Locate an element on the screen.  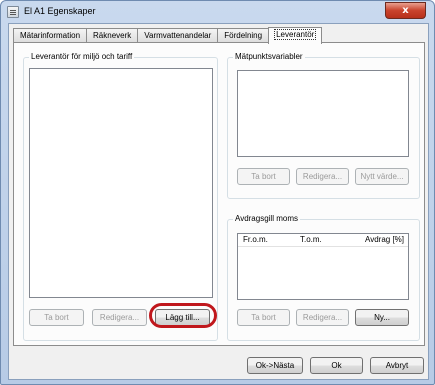
supplier-remove-button: Ta bort is located at coordinates (56, 317).